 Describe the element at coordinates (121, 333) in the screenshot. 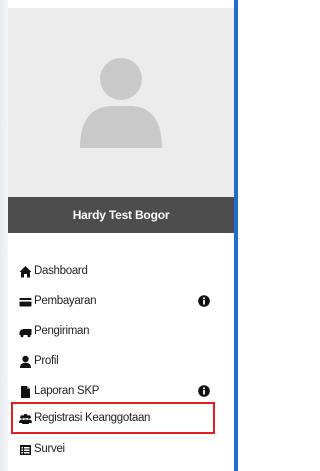

I see `sidebar-item-pengiriman: Pengiriman` at that location.